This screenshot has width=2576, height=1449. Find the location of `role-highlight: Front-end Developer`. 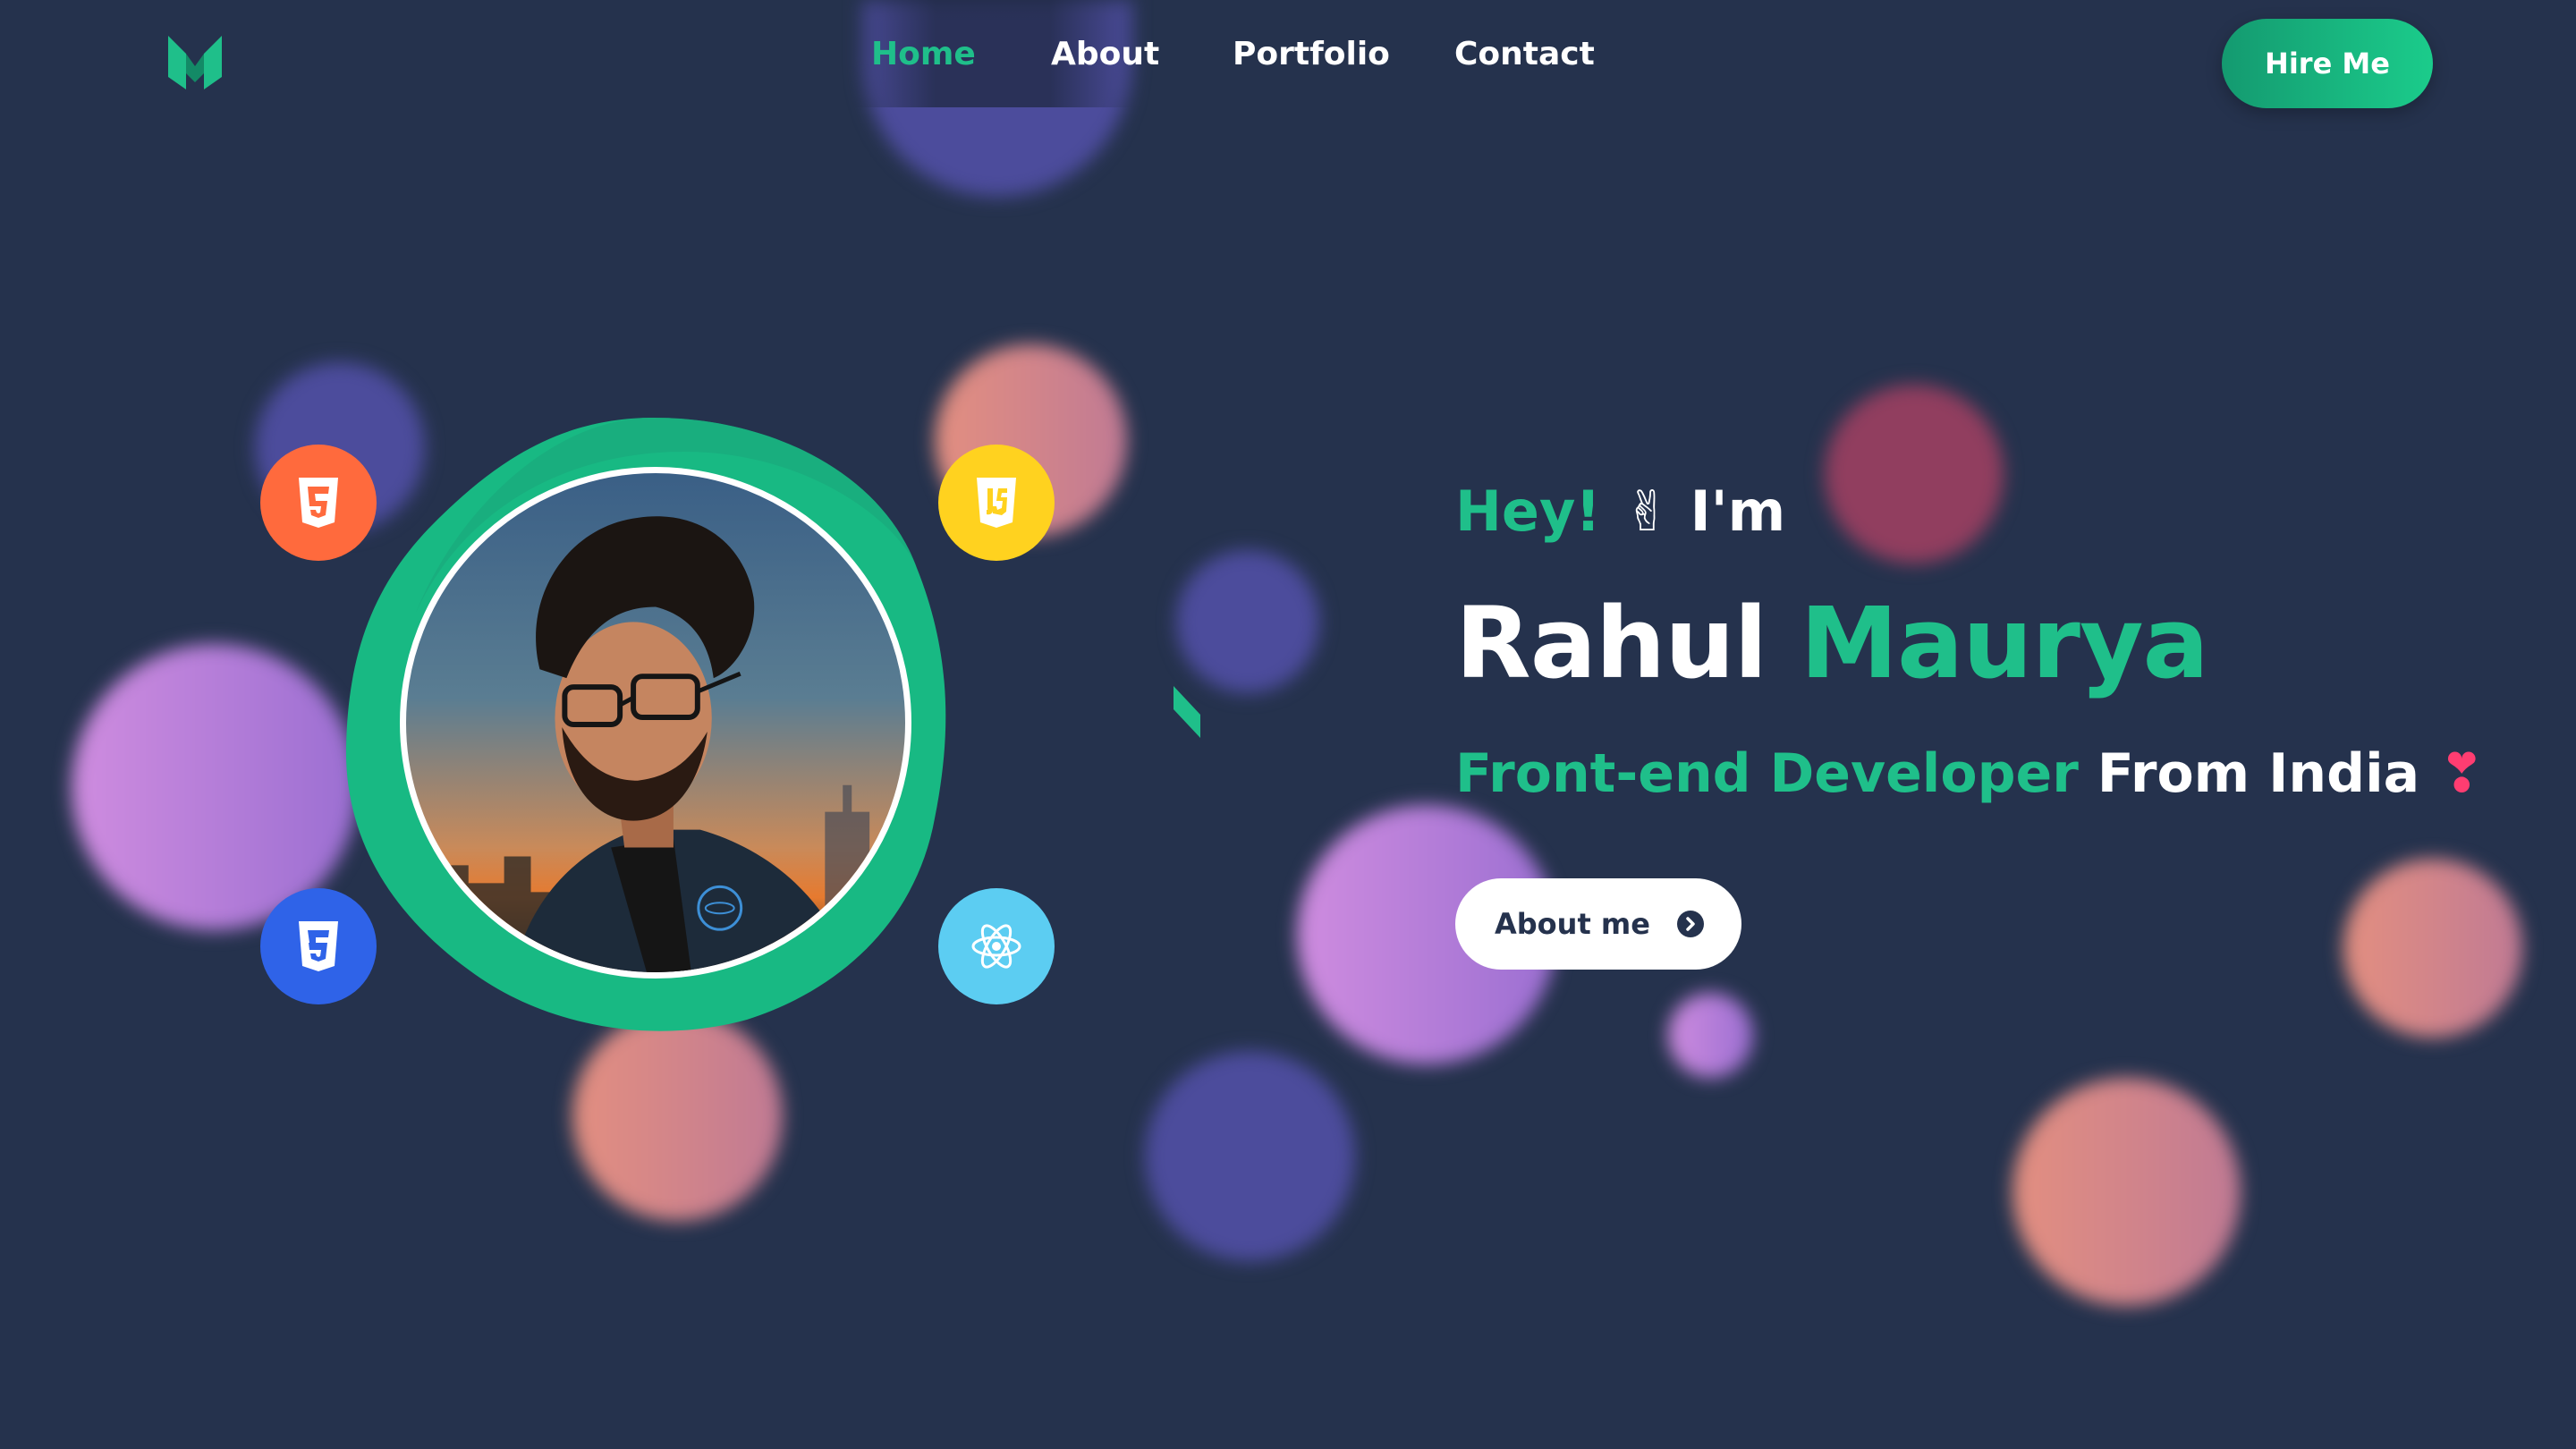

role-highlight: Front-end Developer is located at coordinates (1767, 773).